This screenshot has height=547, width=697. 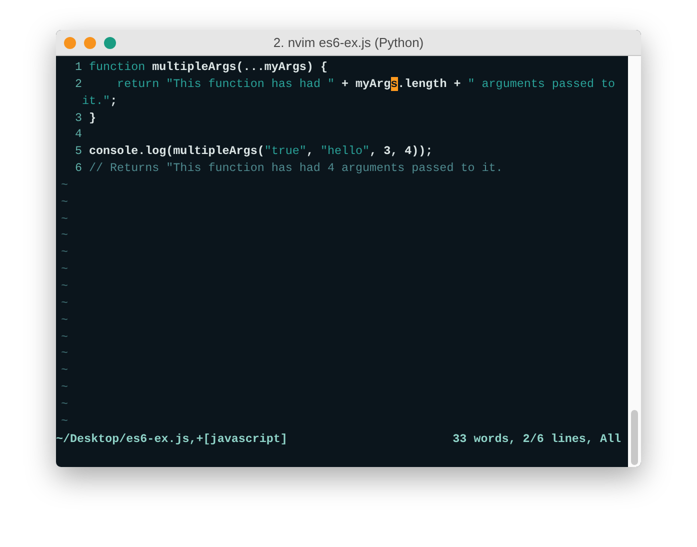 I want to click on string-literal: "This function has had ", so click(x=250, y=83).